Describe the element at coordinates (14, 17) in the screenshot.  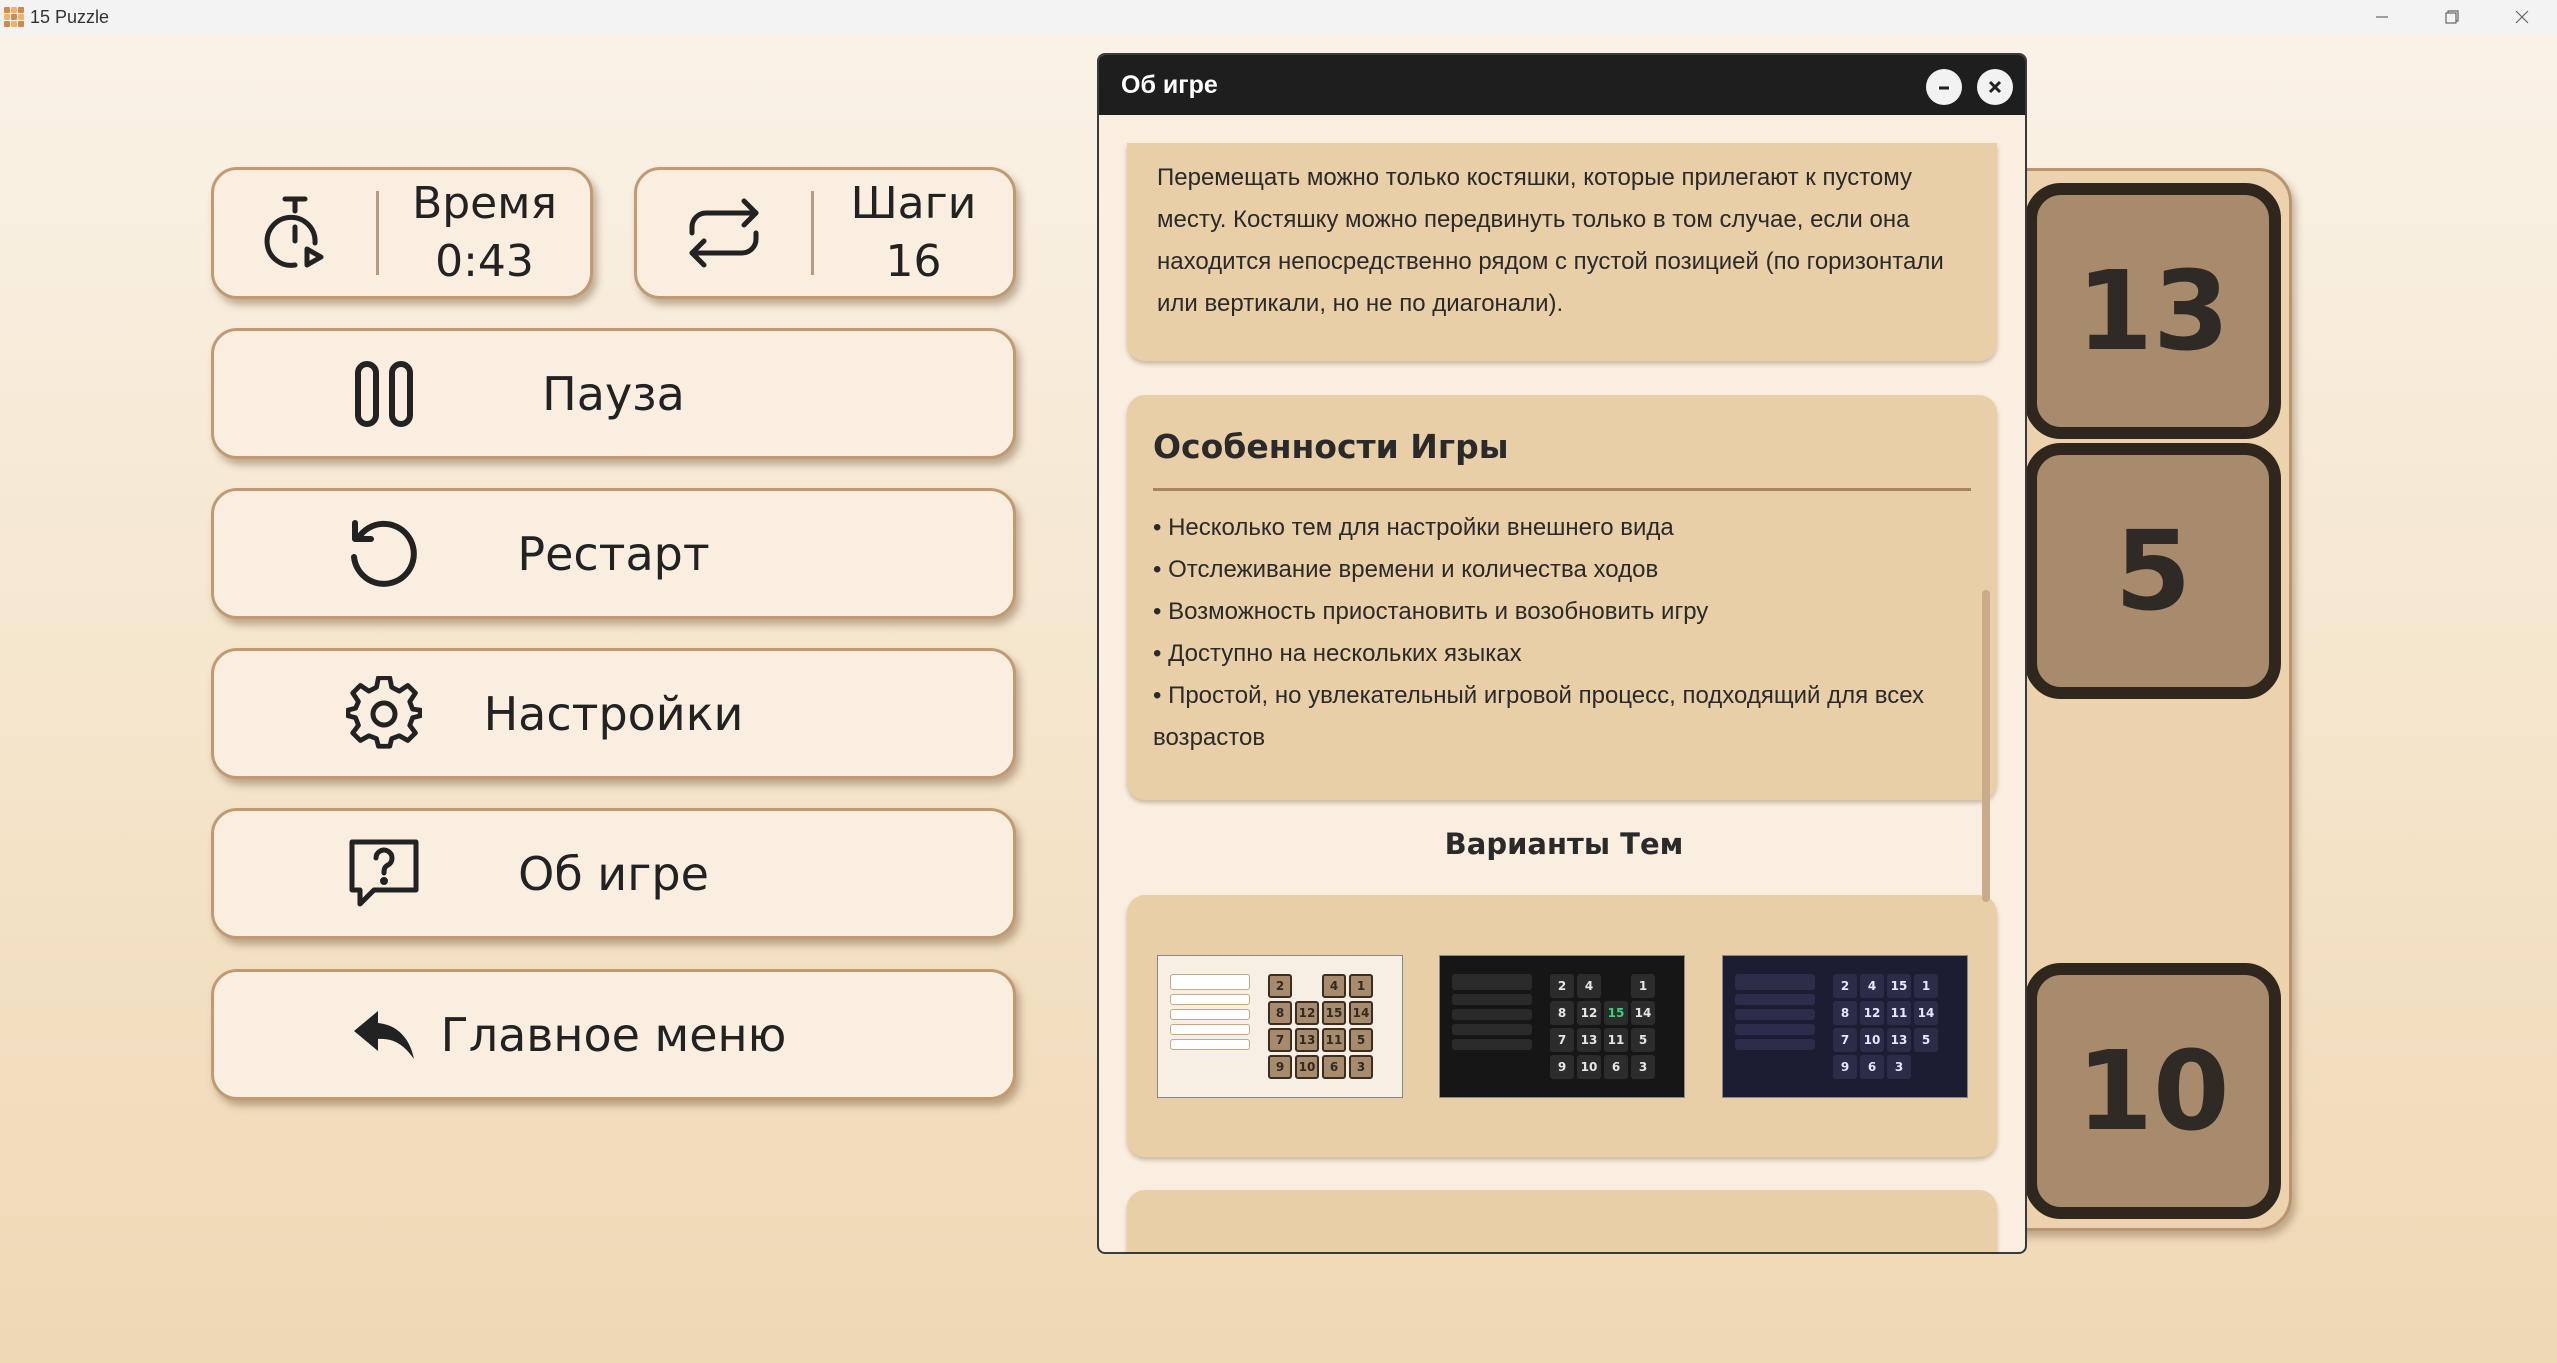
I see `app-icon` at that location.